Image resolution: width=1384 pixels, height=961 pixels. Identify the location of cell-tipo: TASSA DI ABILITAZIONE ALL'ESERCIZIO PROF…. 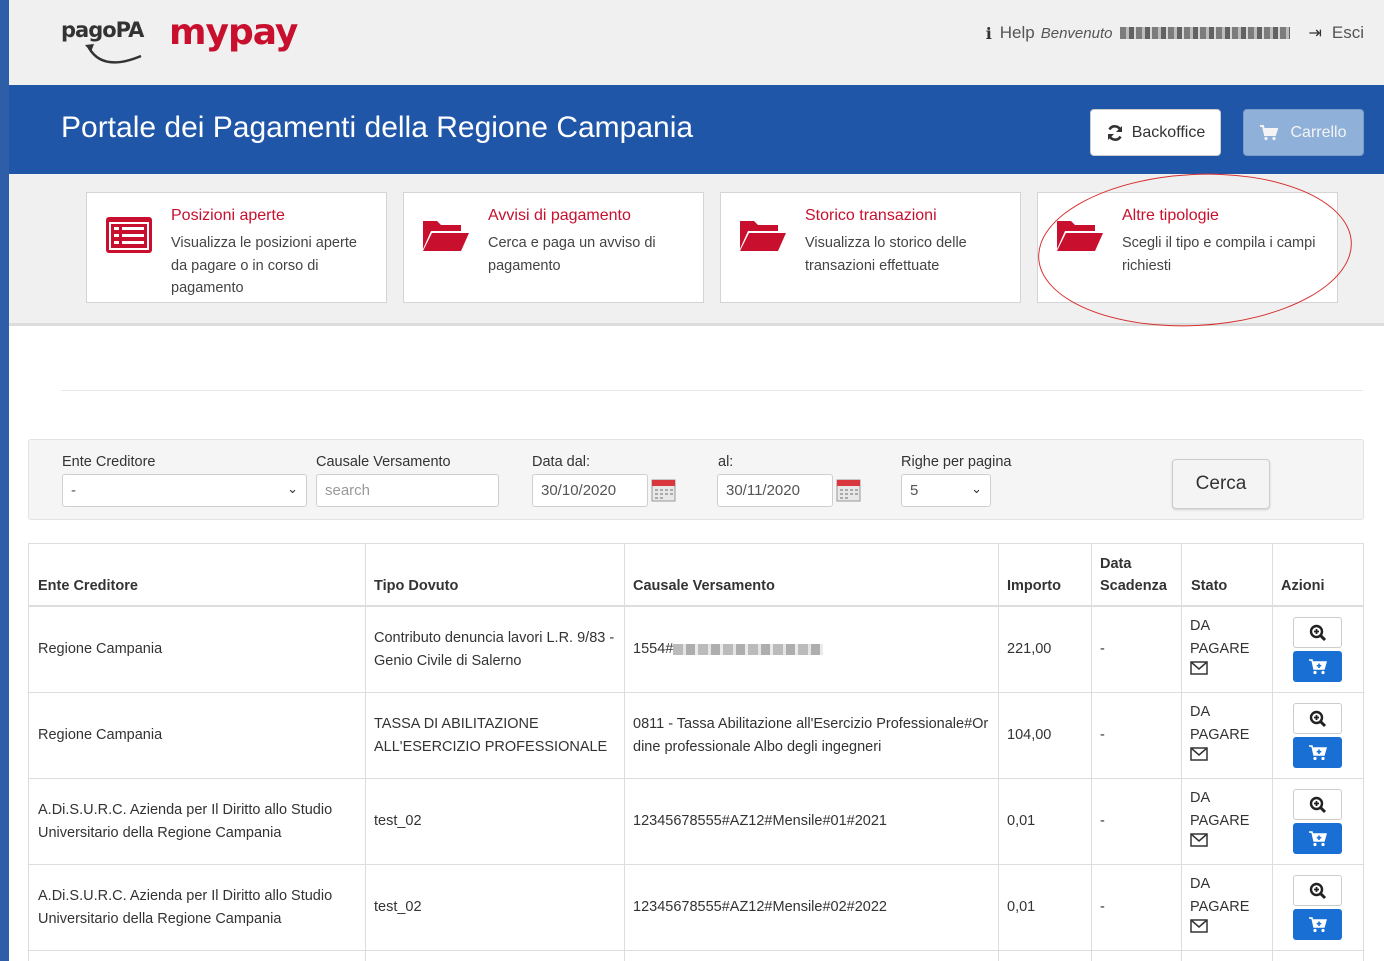
(491, 735).